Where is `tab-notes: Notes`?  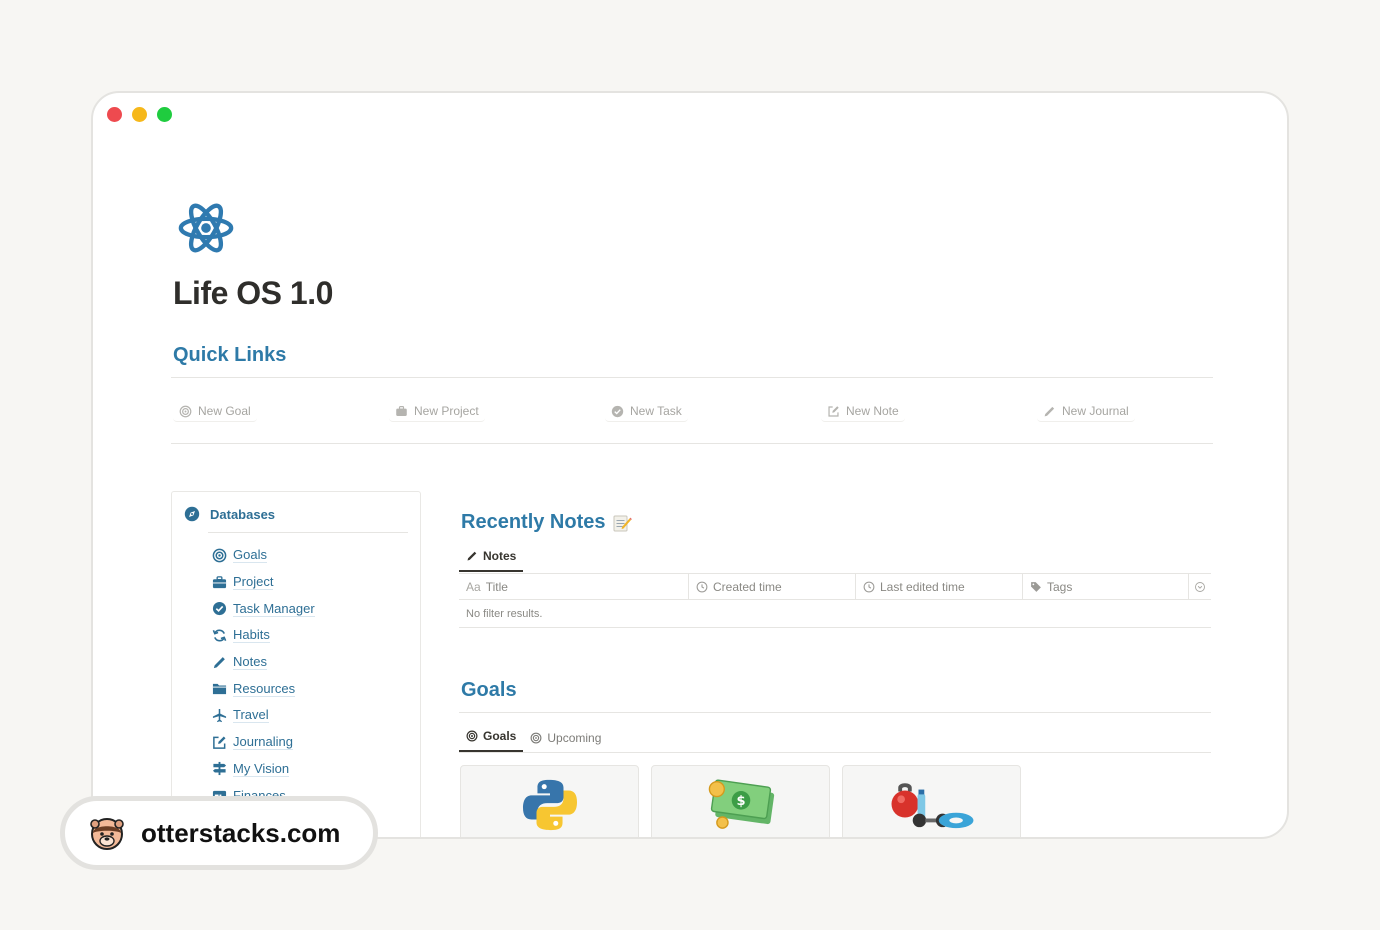
tab-notes: Notes is located at coordinates (491, 560).